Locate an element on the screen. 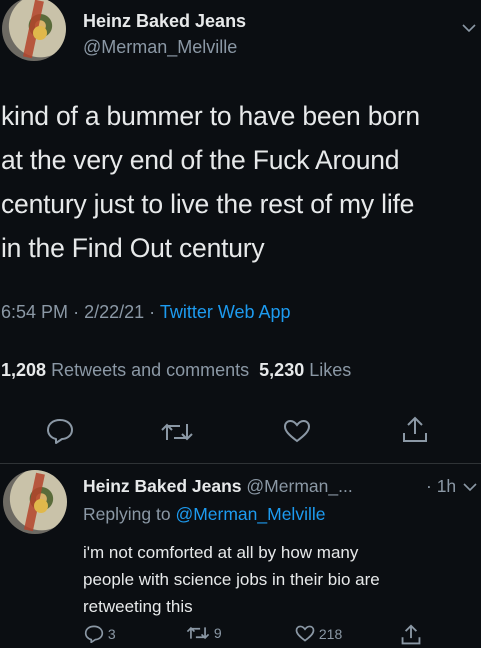 The image size is (481, 648). chevron-down-icon is located at coordinates (469, 28).